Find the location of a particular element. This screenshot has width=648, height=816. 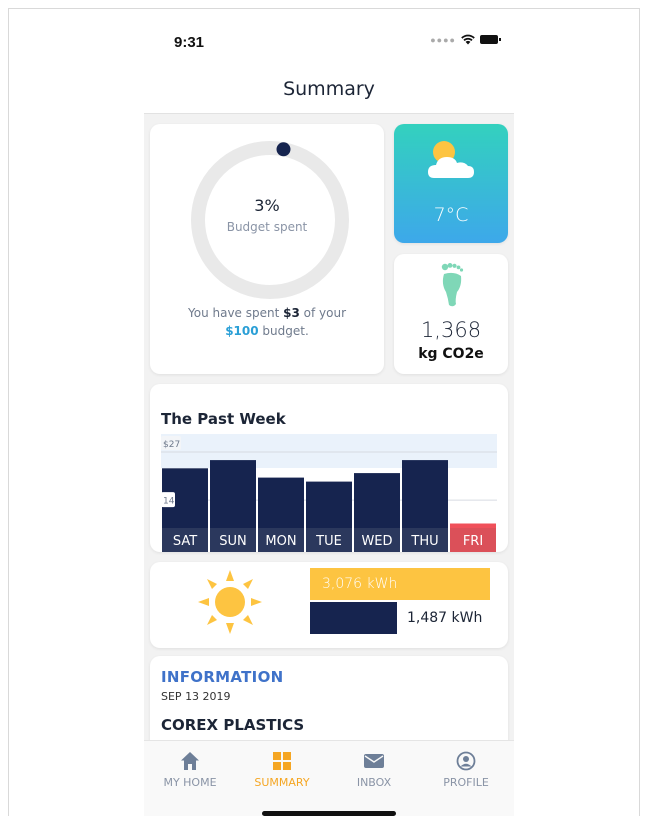

sun-icon is located at coordinates (230, 602).